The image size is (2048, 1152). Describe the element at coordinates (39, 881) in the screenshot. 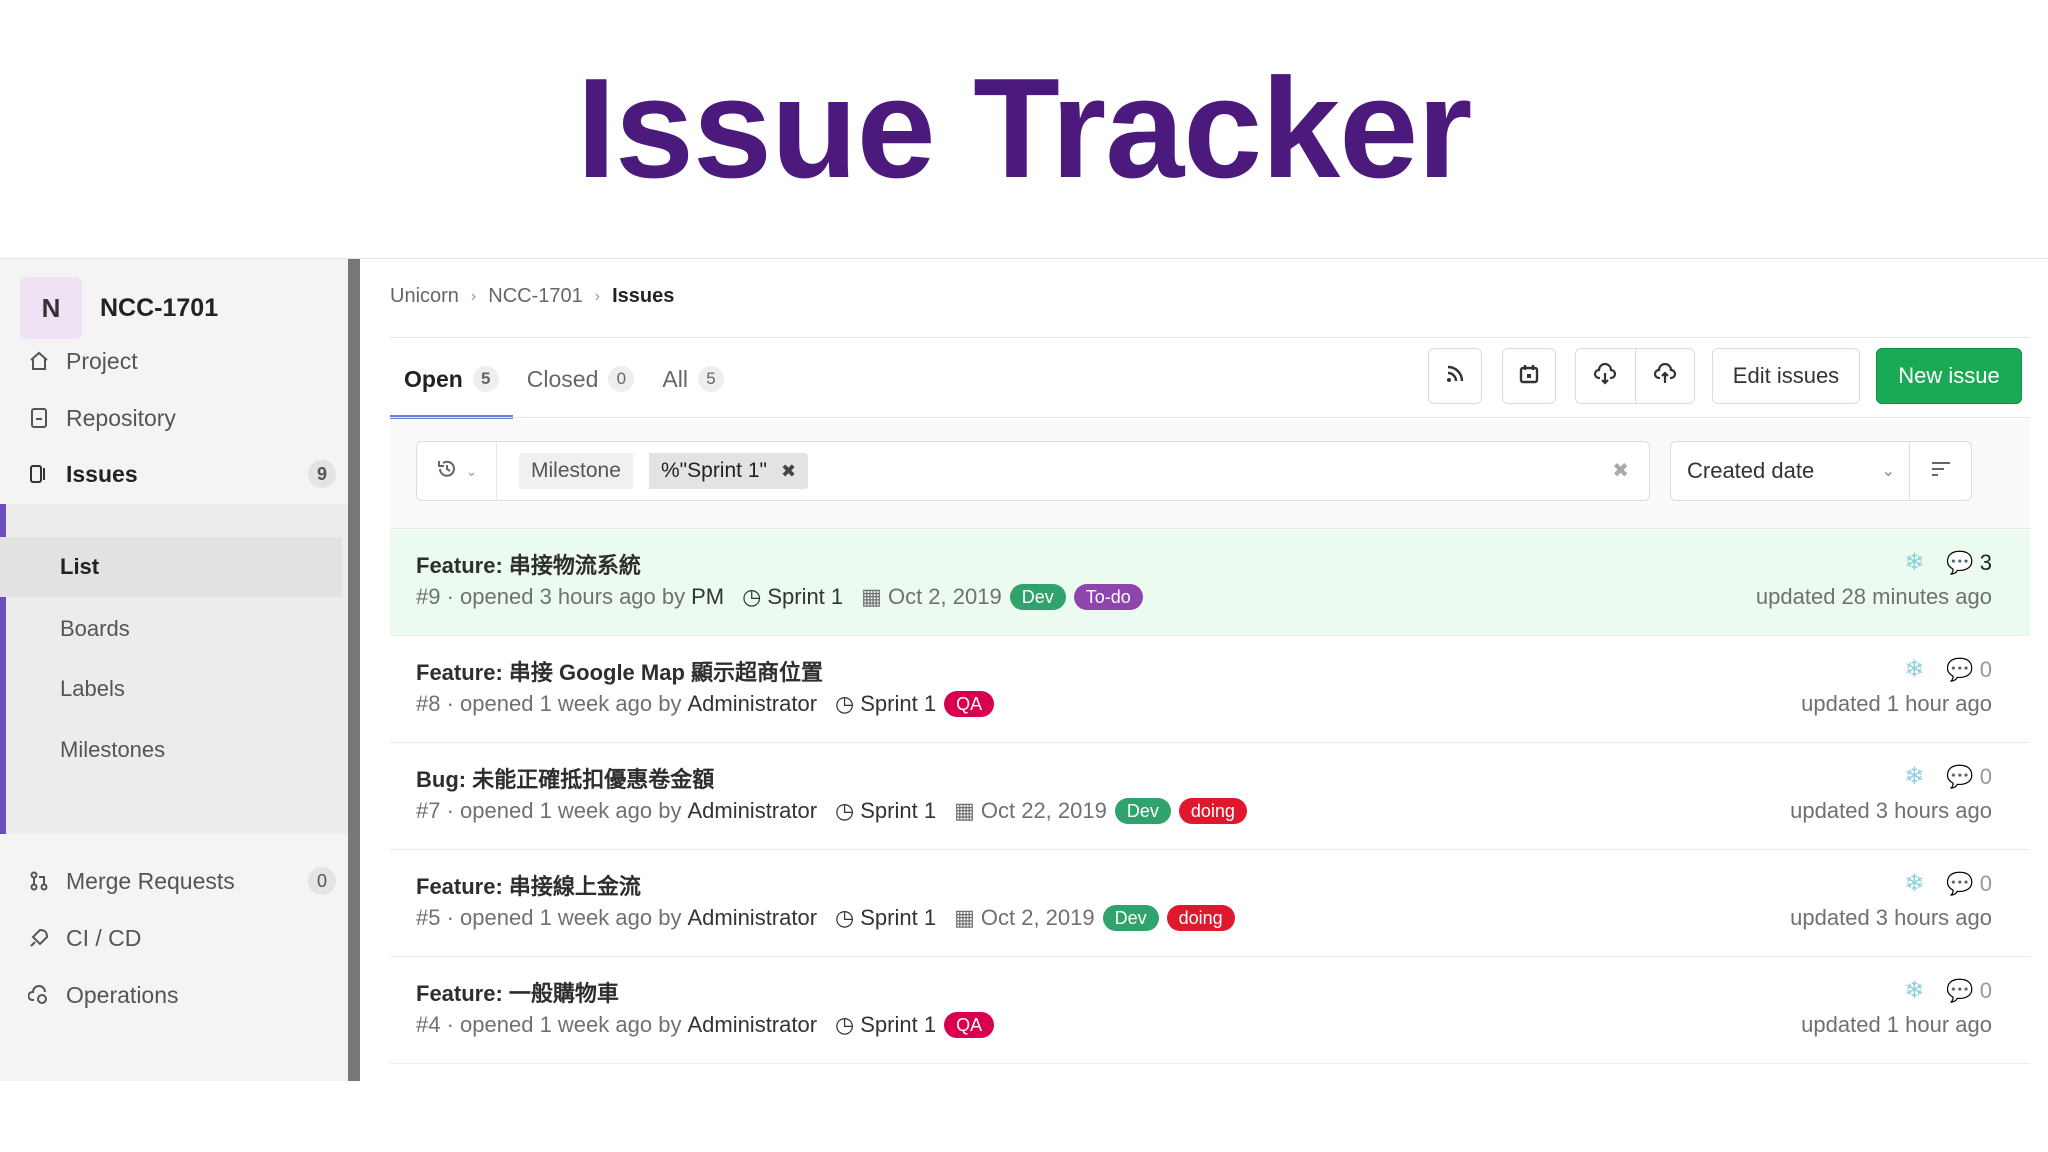

I see `merge-request-icon` at that location.